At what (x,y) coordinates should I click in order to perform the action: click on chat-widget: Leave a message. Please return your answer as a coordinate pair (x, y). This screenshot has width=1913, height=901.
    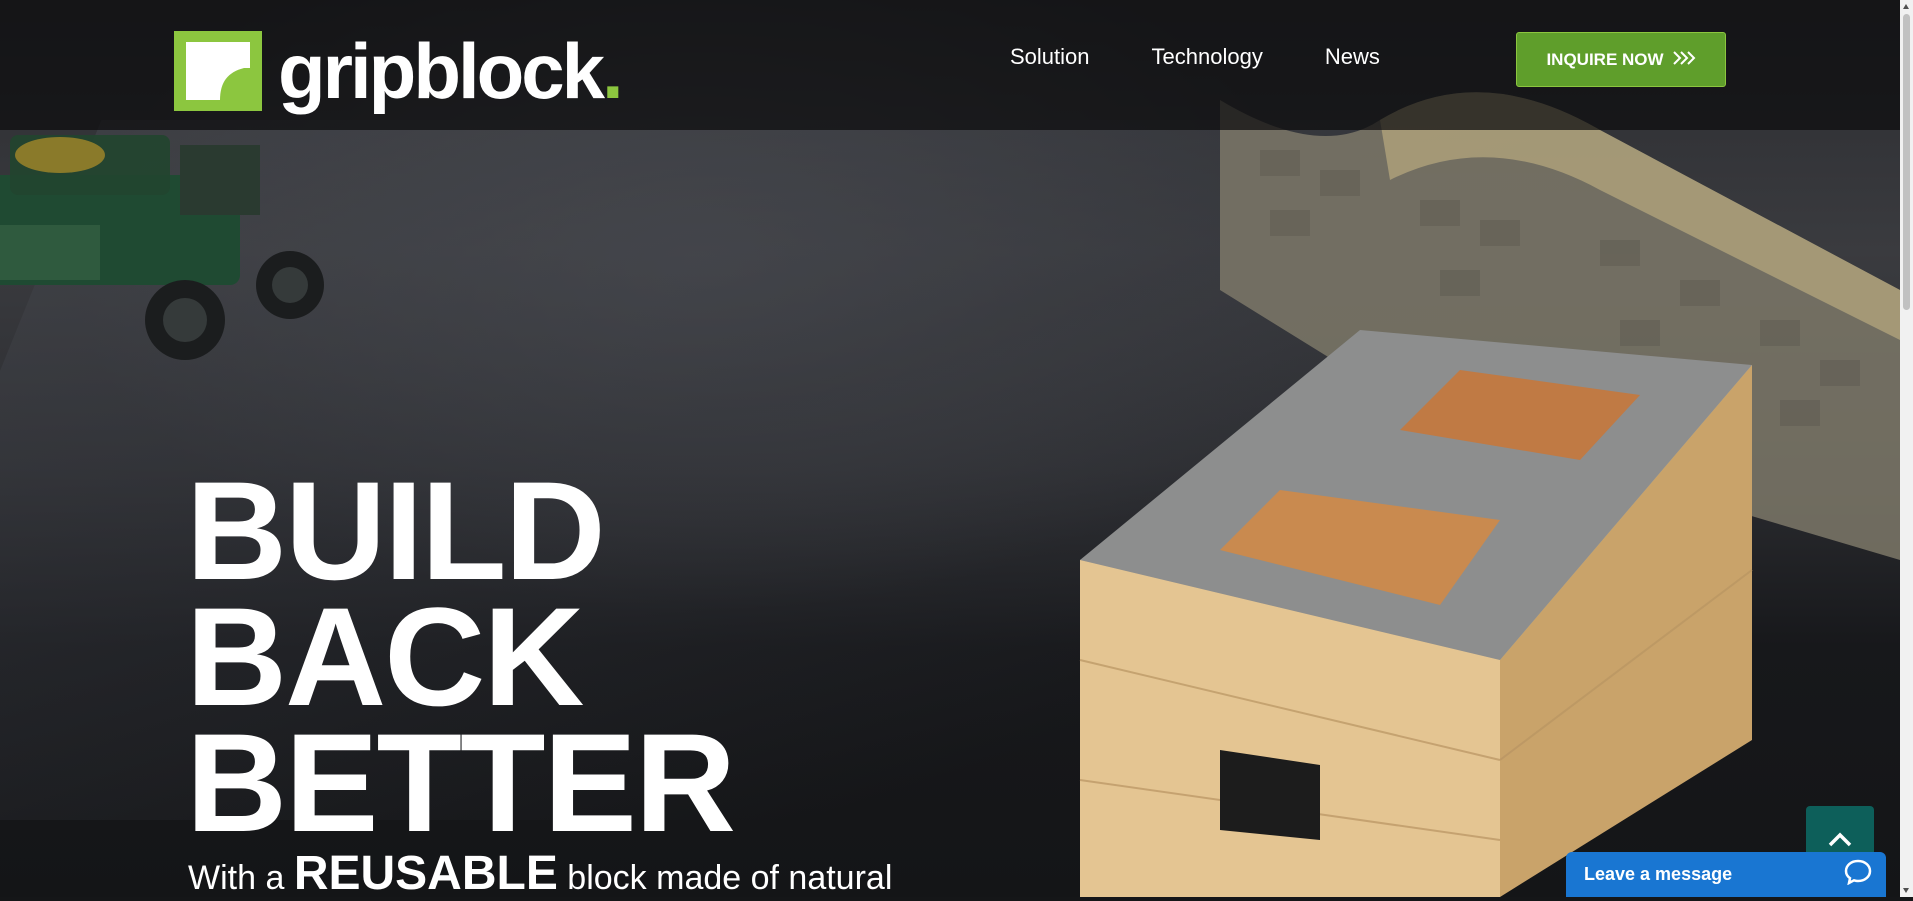
    Looking at the image, I should click on (1726, 874).